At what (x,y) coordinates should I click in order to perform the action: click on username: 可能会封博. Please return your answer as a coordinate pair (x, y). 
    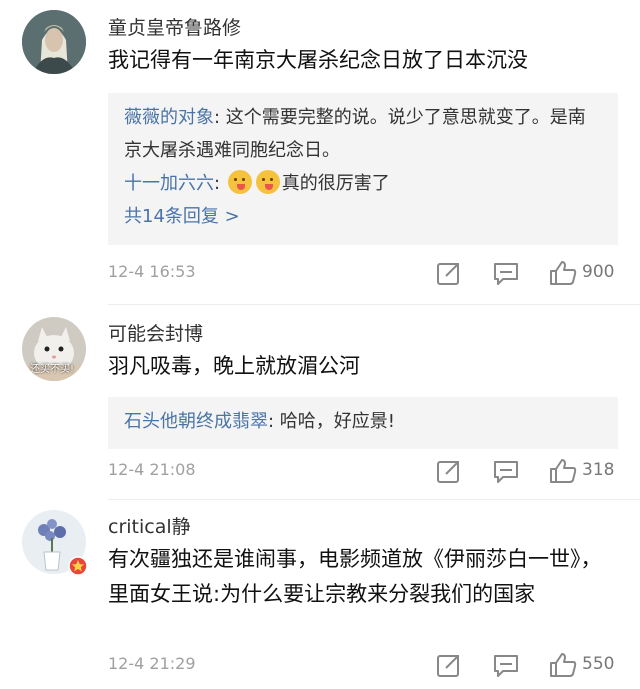
    Looking at the image, I should click on (155, 332).